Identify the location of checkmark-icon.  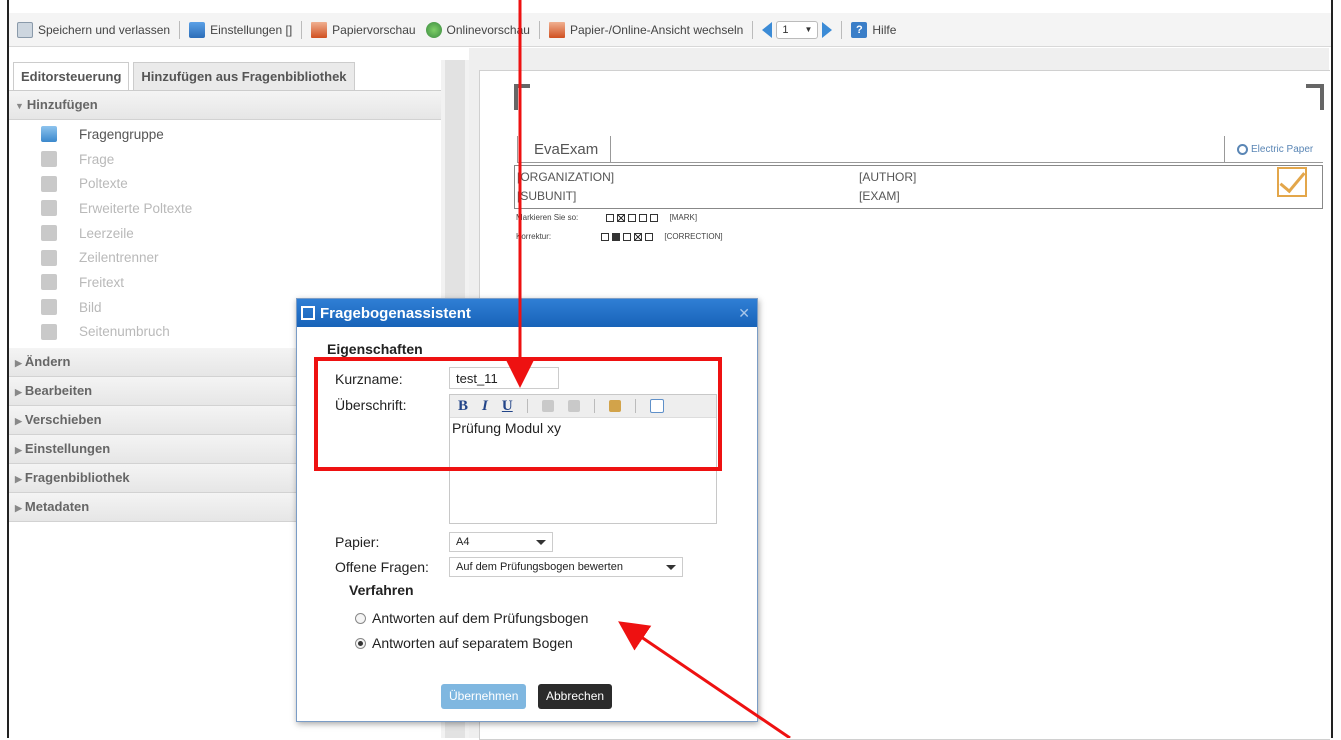
(1292, 182).